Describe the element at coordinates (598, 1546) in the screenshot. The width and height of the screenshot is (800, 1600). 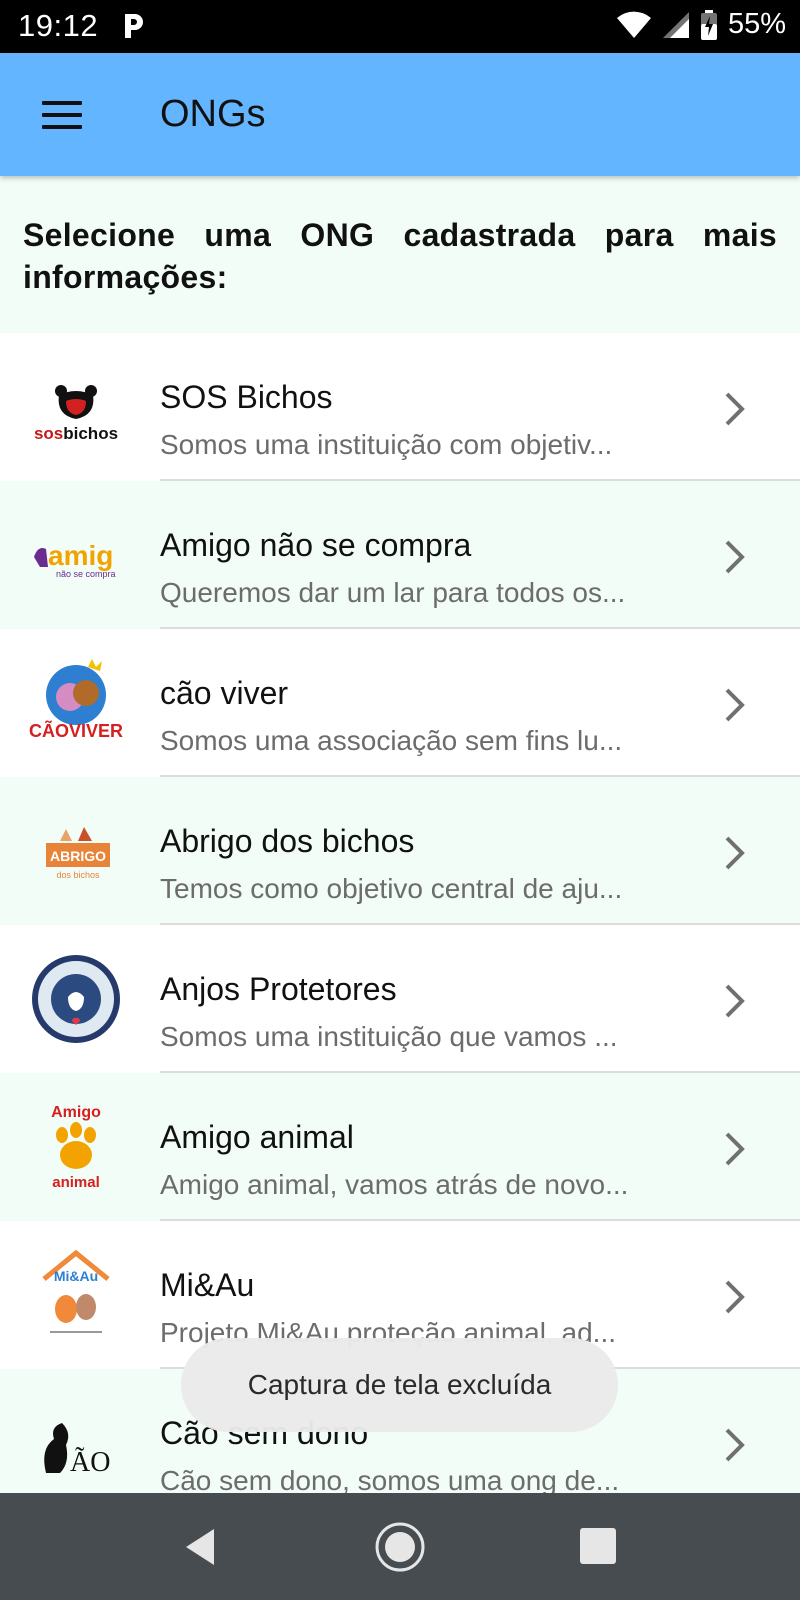
I see `recent-apps-square-icon` at that location.